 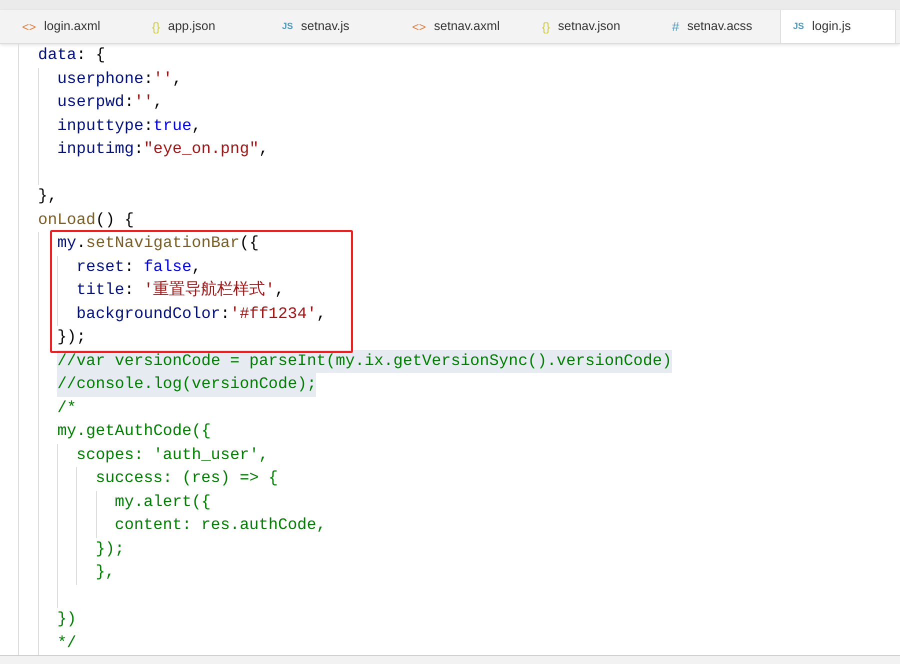 I want to click on hash-icon: #, so click(x=676, y=26).